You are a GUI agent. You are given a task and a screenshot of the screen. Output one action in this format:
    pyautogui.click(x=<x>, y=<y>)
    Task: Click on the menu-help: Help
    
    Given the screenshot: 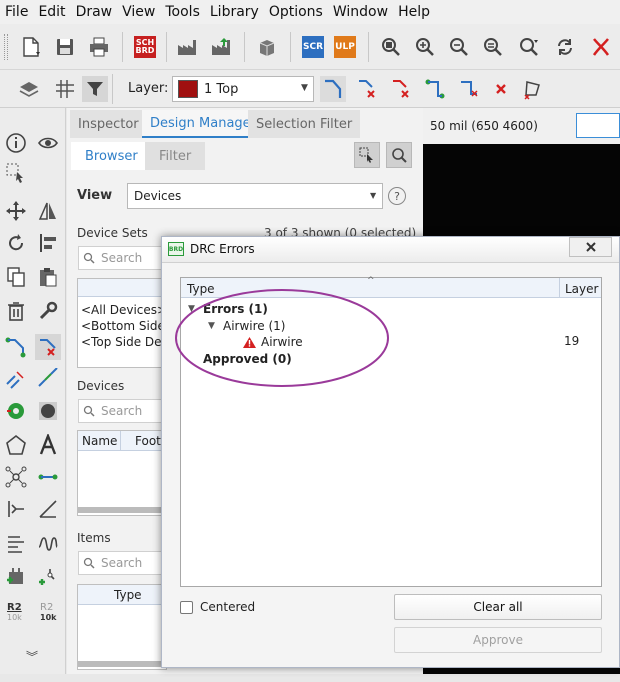 What is the action you would take?
    pyautogui.click(x=414, y=12)
    